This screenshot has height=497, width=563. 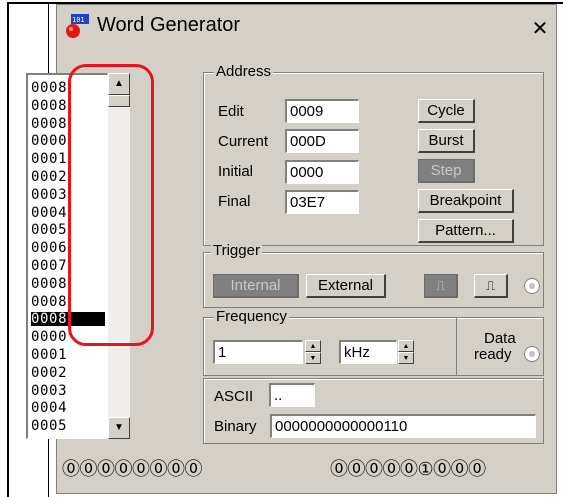 What do you see at coordinates (322, 202) in the screenshot?
I see `final-address-field: 03E7` at bounding box center [322, 202].